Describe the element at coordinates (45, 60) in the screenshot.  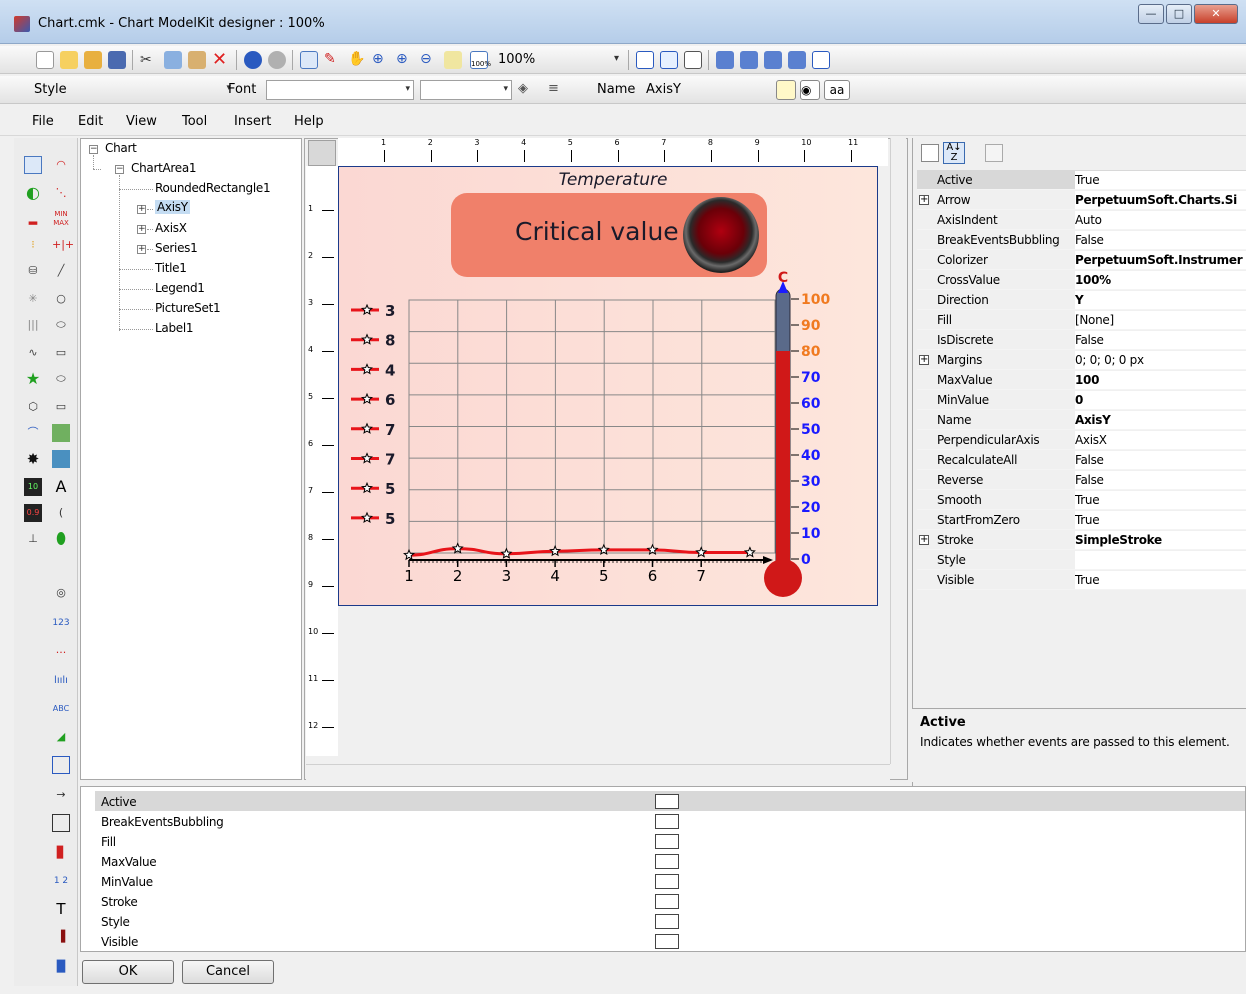
I see `new-icon` at that location.